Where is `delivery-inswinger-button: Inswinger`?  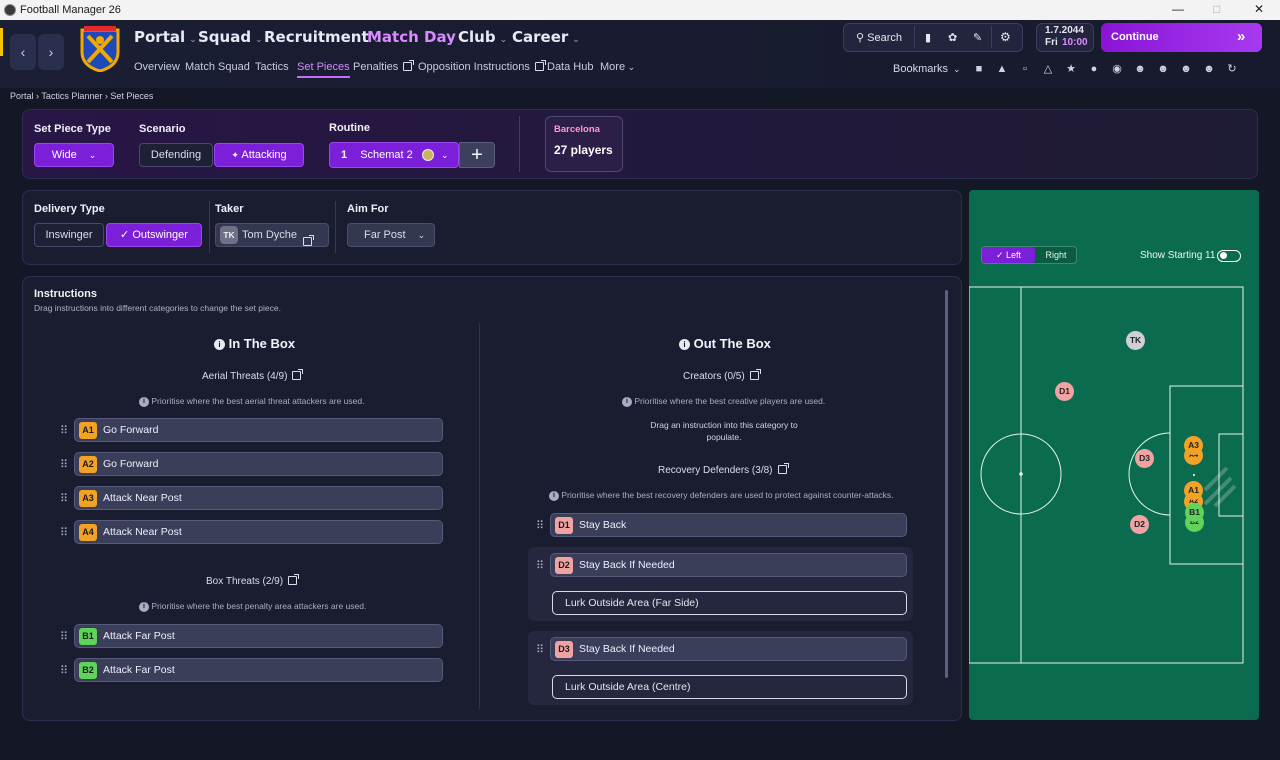 delivery-inswinger-button: Inswinger is located at coordinates (69, 235).